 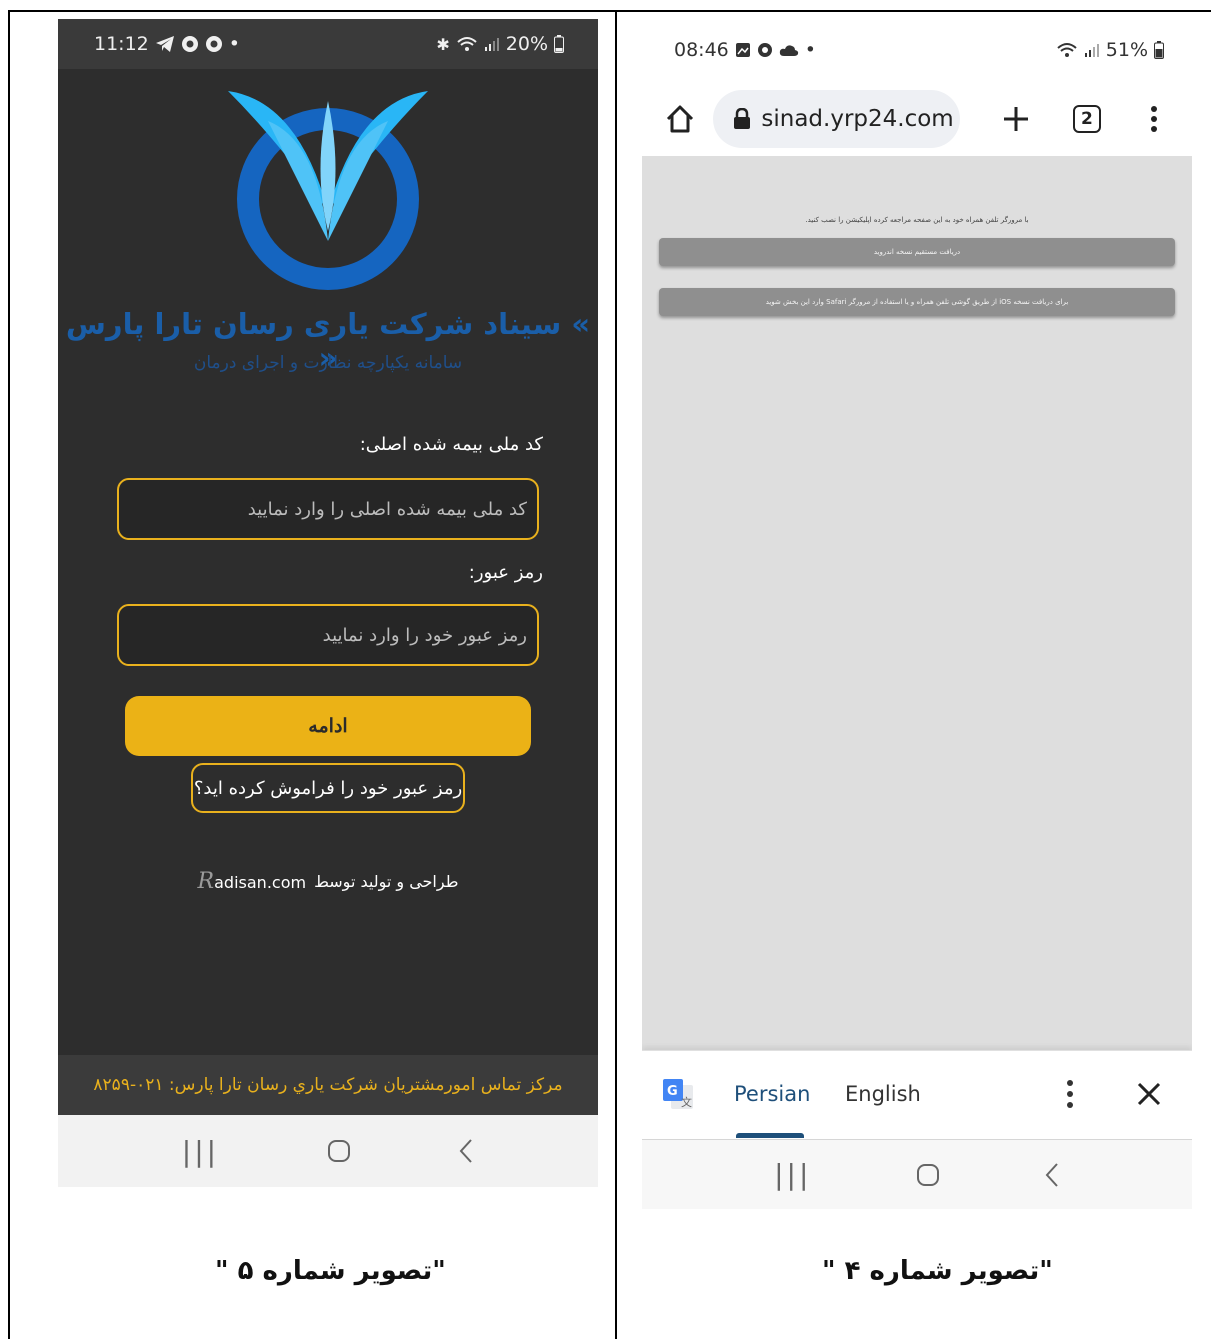 What do you see at coordinates (330, 1271) in the screenshot?
I see `caption-image-5: "تصویر شماره ۵ "` at bounding box center [330, 1271].